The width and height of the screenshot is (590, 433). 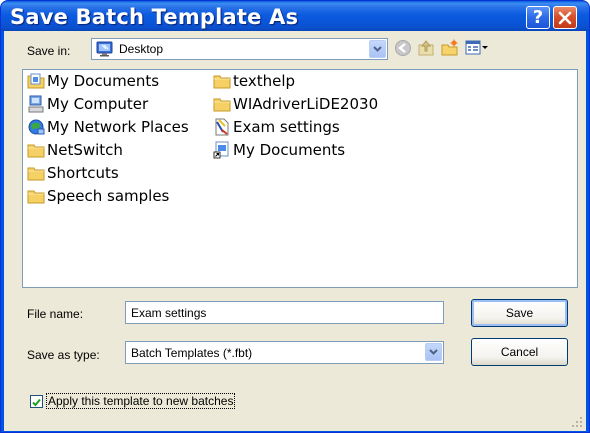 I want to click on save-button: Save, so click(x=519, y=313).